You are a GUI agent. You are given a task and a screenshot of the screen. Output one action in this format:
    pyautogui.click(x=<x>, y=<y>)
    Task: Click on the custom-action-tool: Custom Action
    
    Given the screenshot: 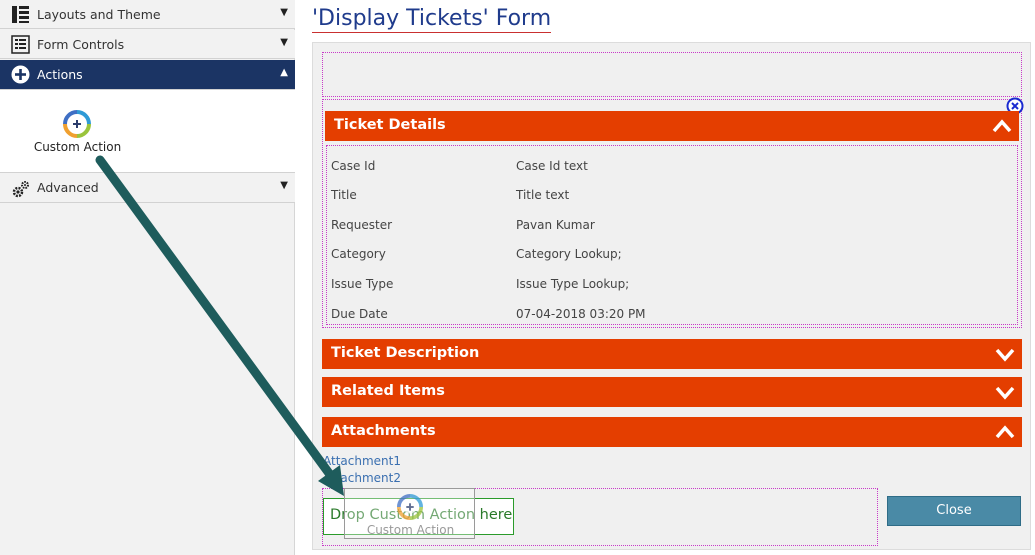 What is the action you would take?
    pyautogui.click(x=77, y=133)
    